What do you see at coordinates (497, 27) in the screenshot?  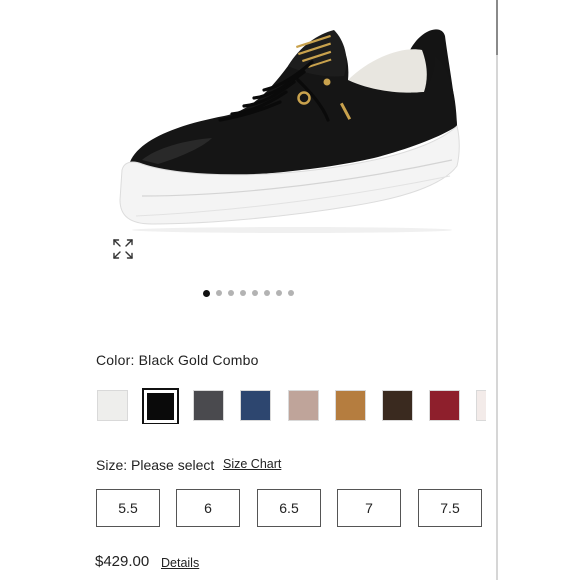 I see `scrollbar-thumb` at bounding box center [497, 27].